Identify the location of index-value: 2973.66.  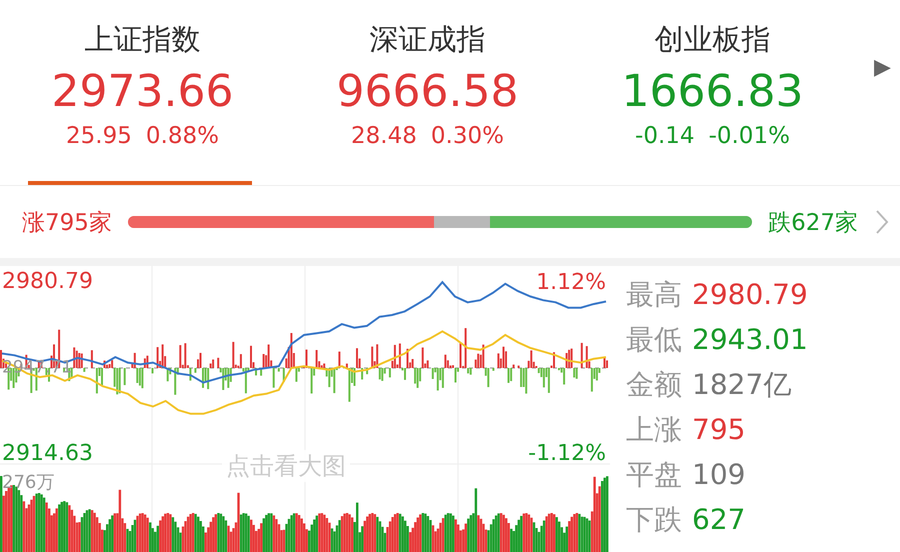
(143, 91).